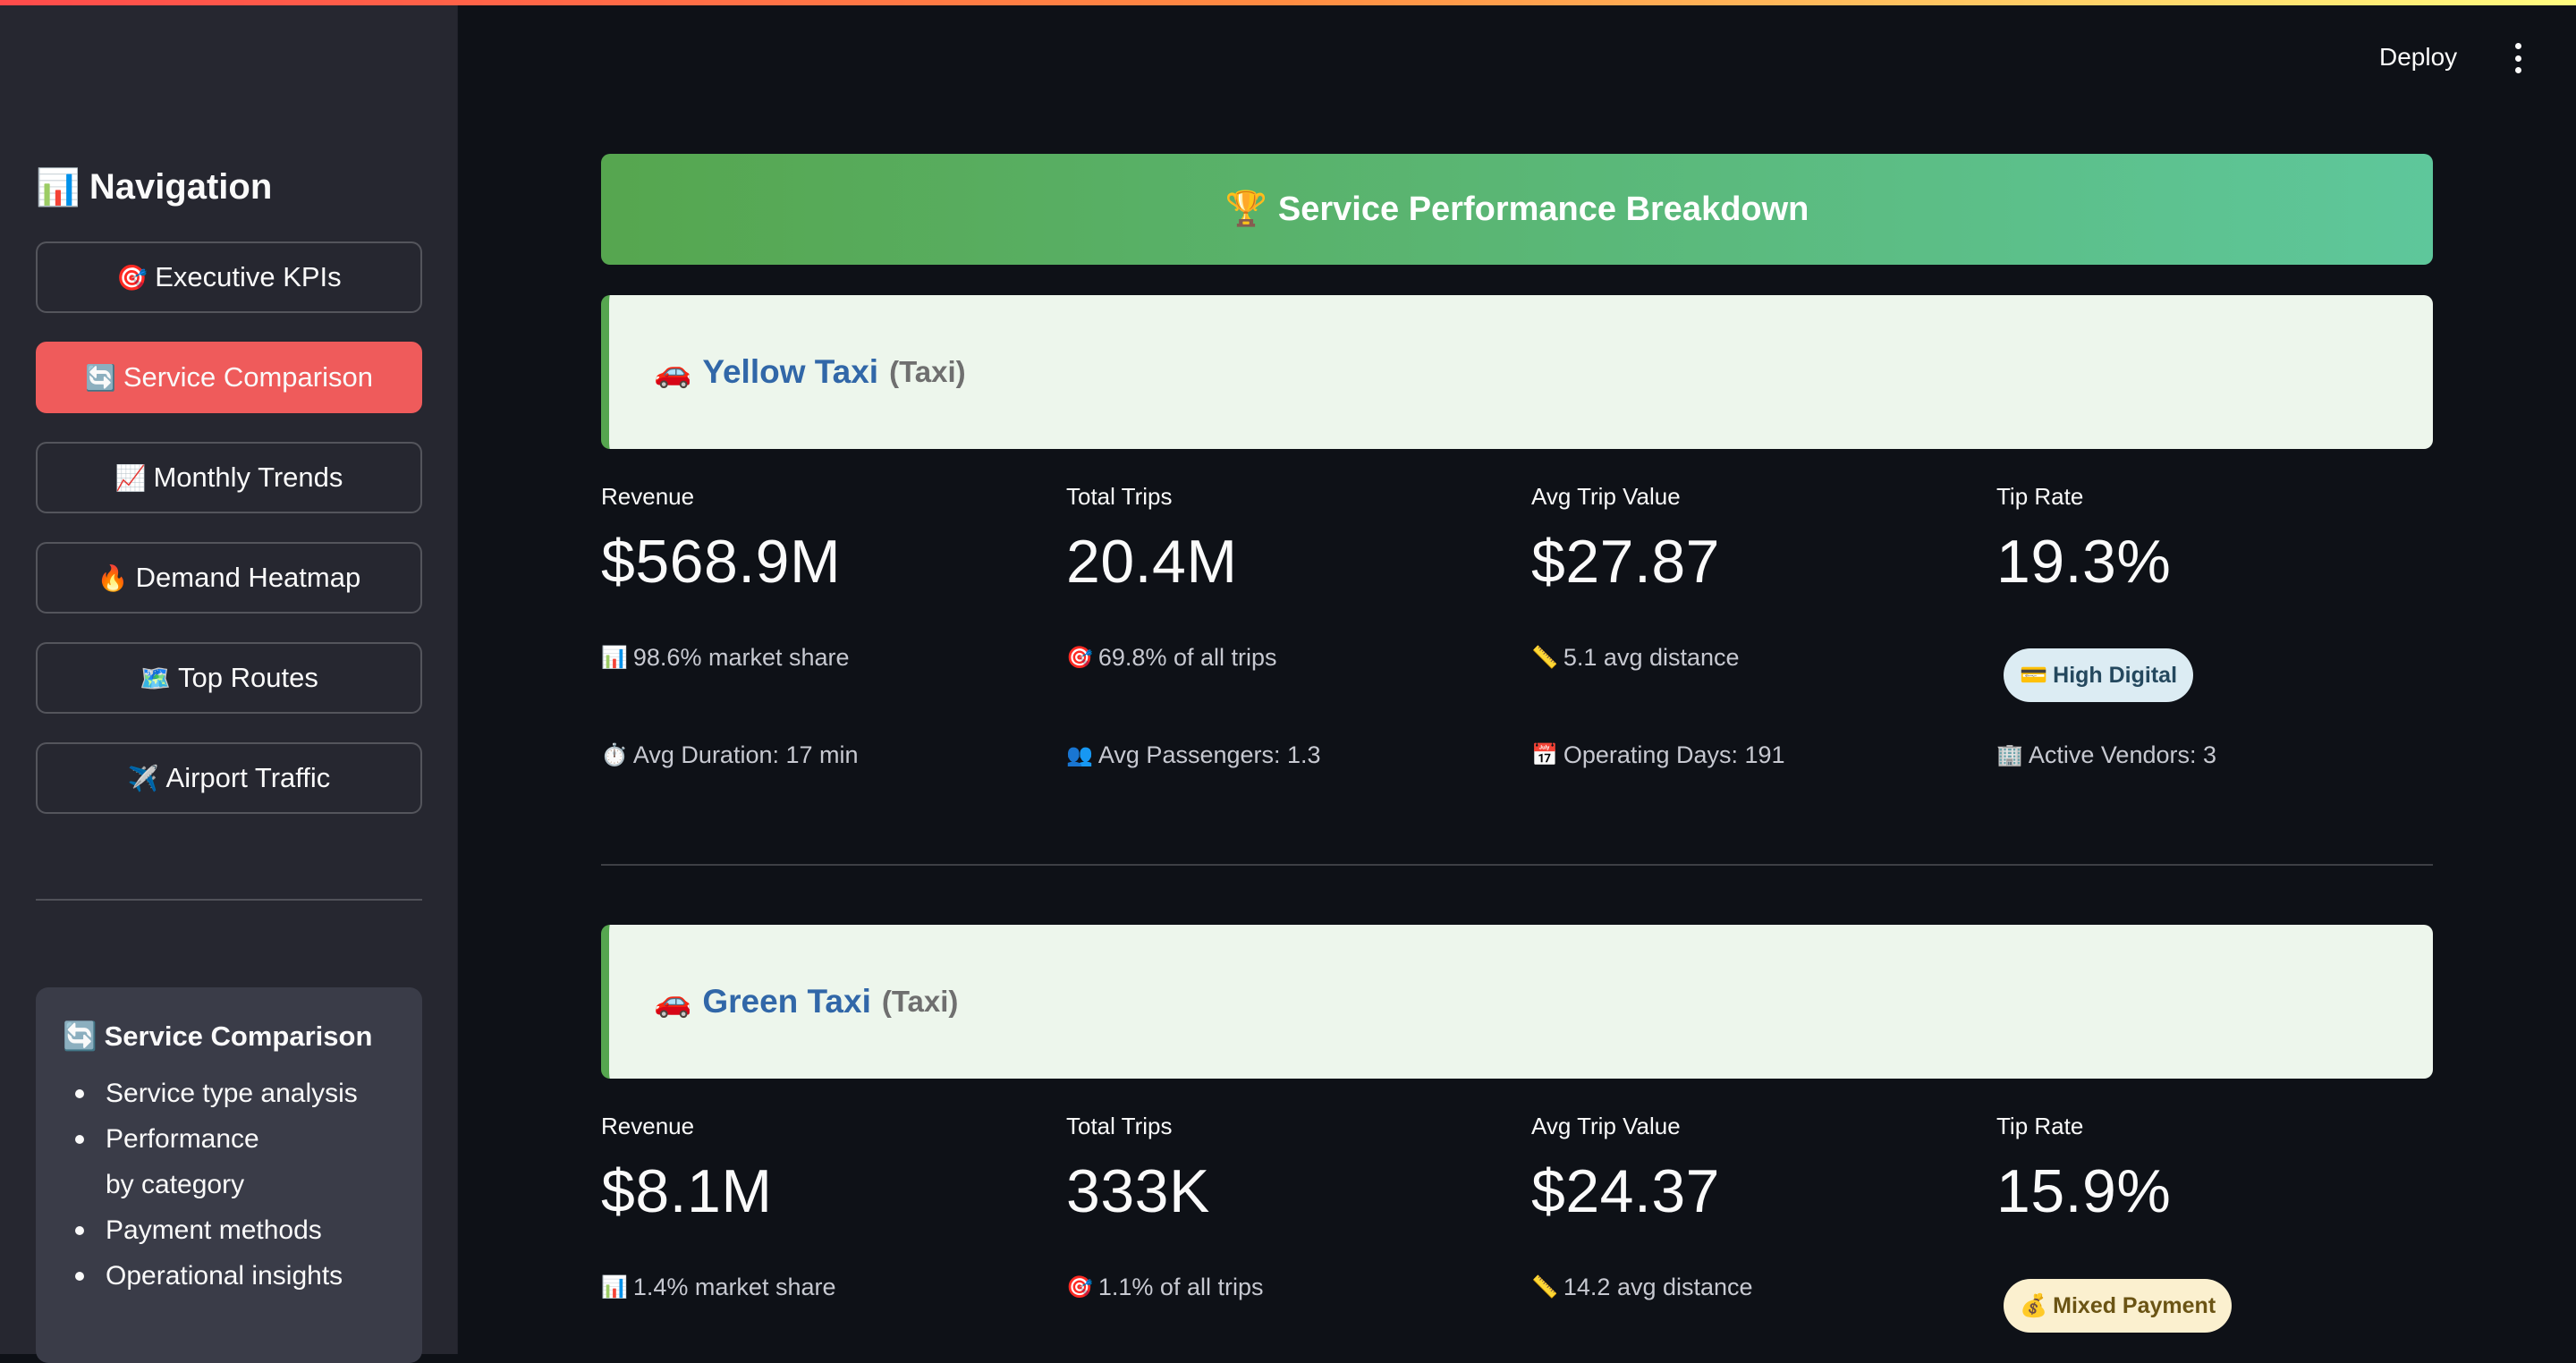 The image size is (2576, 1363). I want to click on metric-avg-trip-value: Avg Trip Value $24.37, so click(1746, 1170).